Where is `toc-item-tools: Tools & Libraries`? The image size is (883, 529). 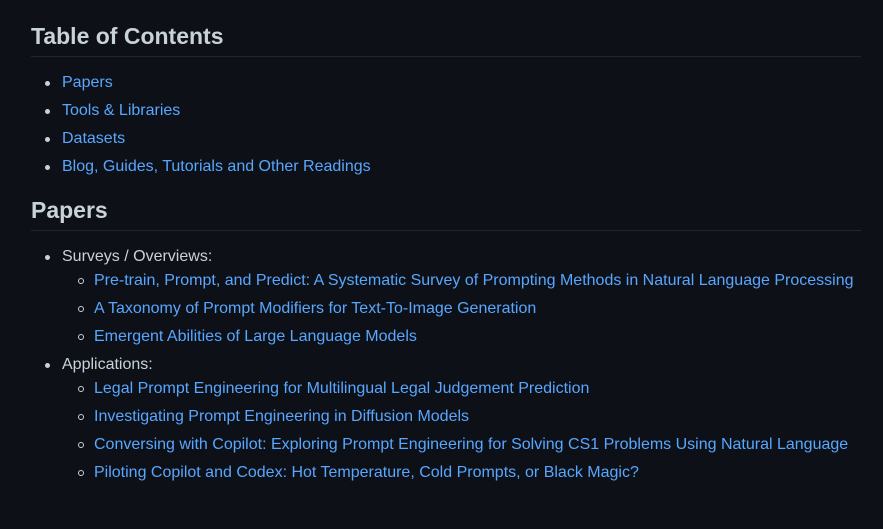 toc-item-tools: Tools & Libraries is located at coordinates (446, 111).